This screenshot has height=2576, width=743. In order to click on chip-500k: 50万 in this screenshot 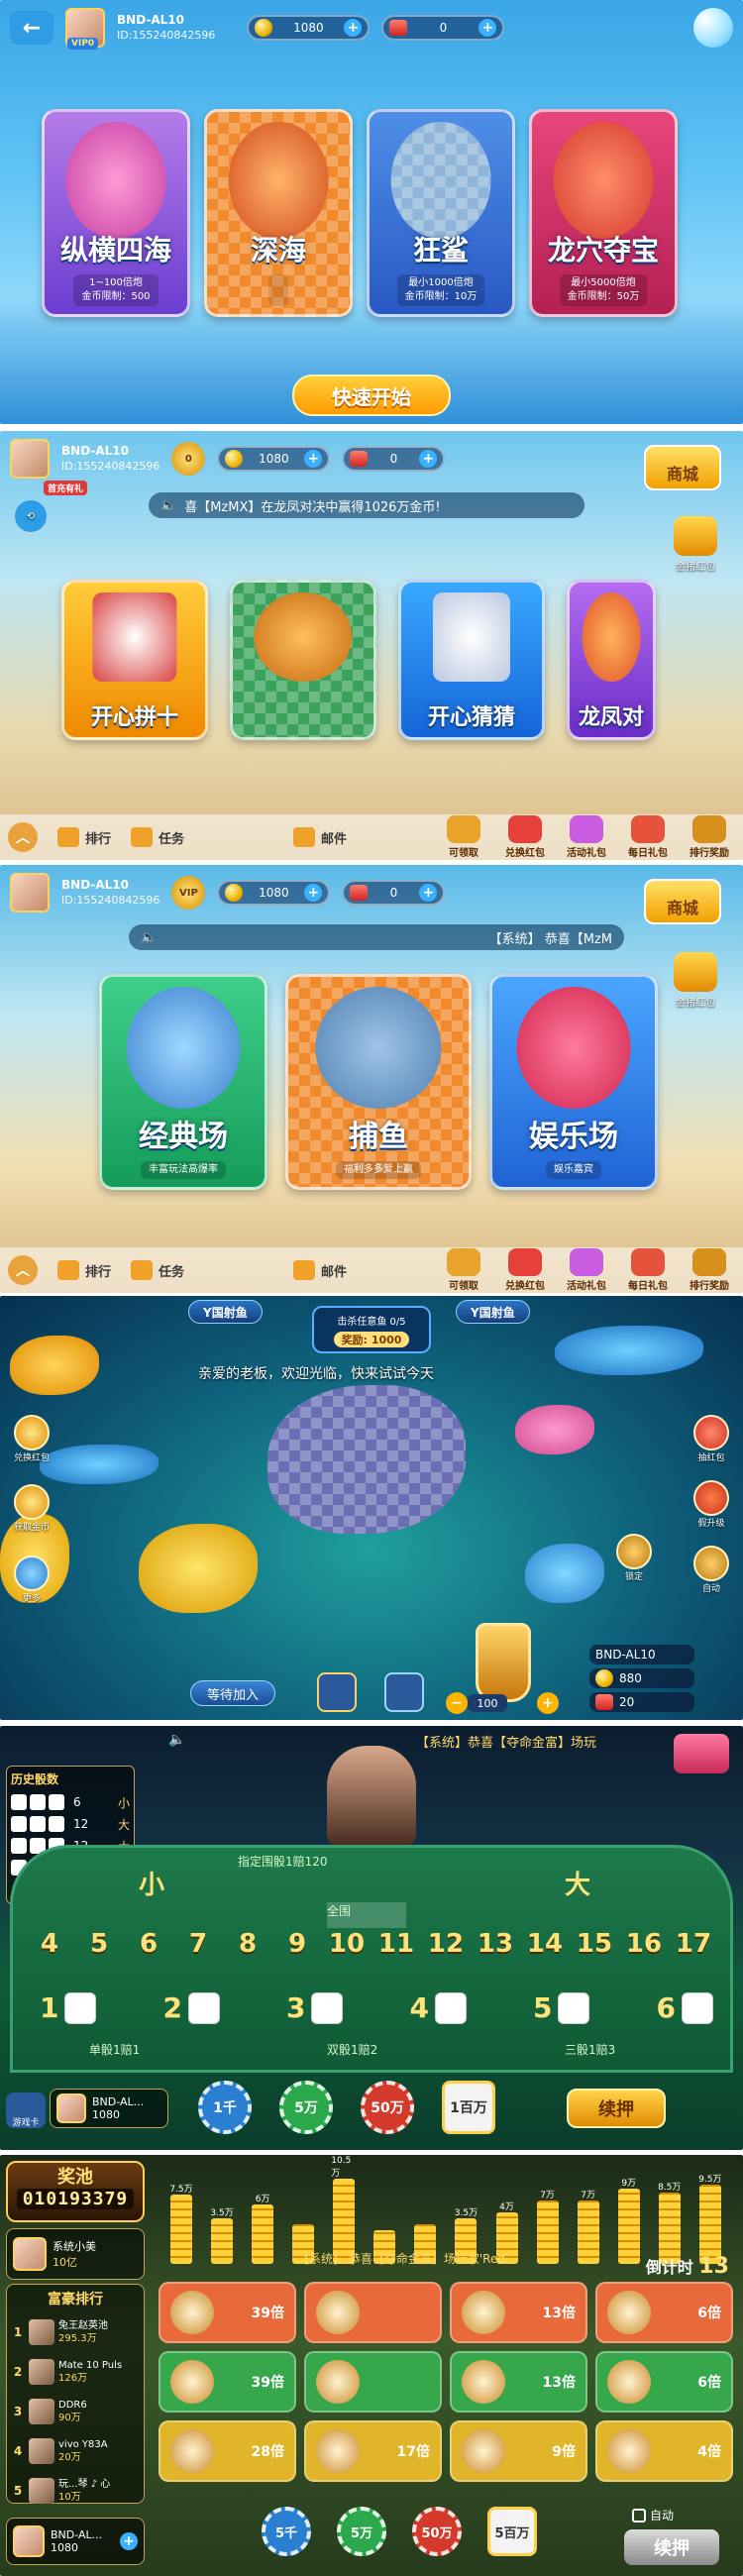, I will do `click(388, 2107)`.